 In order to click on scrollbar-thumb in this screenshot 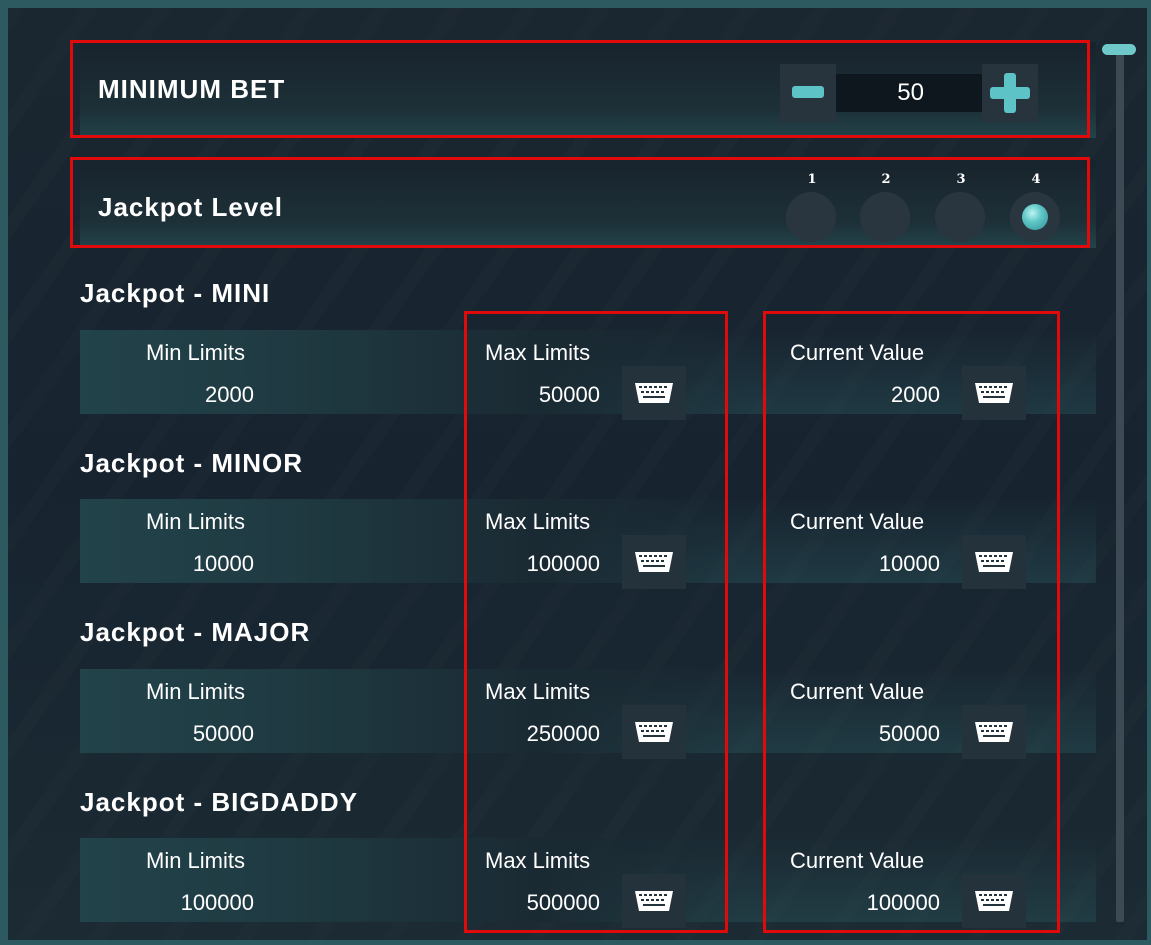, I will do `click(1119, 49)`.